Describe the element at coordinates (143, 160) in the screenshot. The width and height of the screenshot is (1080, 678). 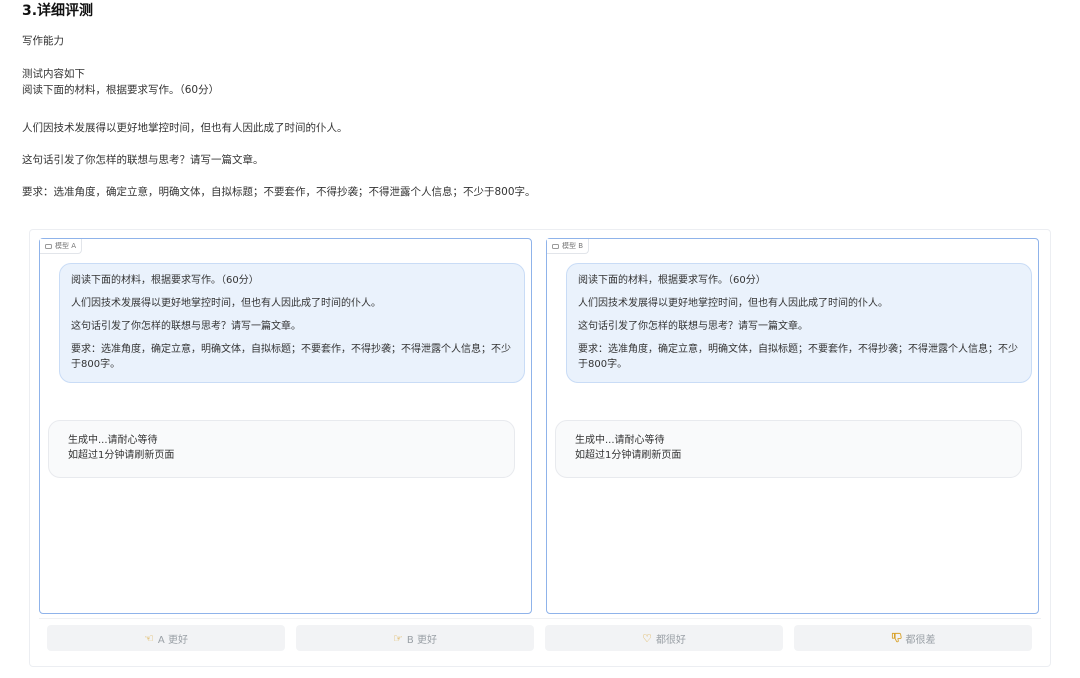
I see `material-line-2: 这句话引发了你怎样的联想与思考？请写一篇文章。` at that location.